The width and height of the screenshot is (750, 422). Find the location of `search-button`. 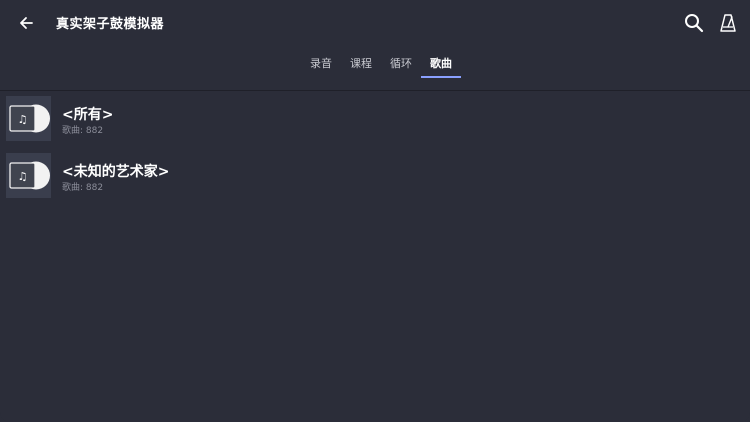

search-button is located at coordinates (694, 23).